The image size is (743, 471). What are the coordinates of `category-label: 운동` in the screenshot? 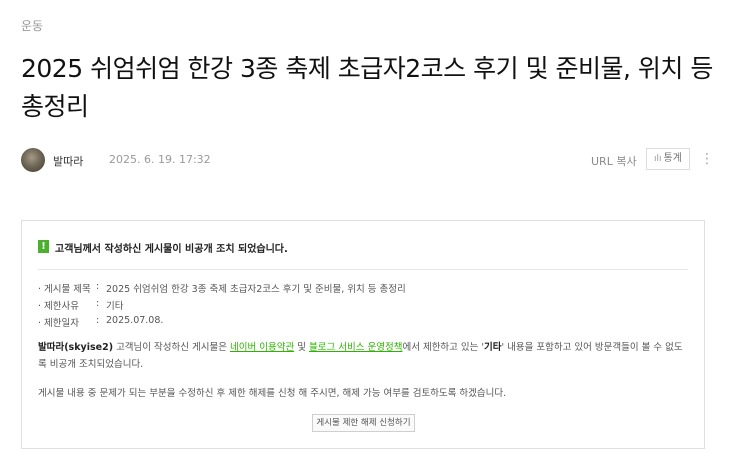 It's located at (32, 25).